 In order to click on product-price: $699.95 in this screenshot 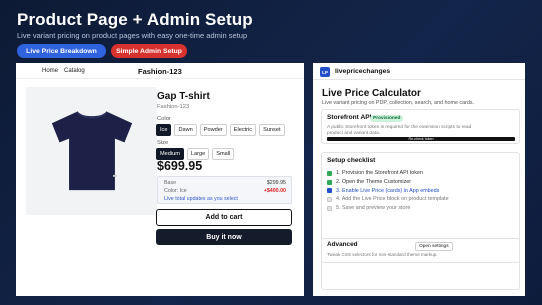, I will do `click(180, 166)`.